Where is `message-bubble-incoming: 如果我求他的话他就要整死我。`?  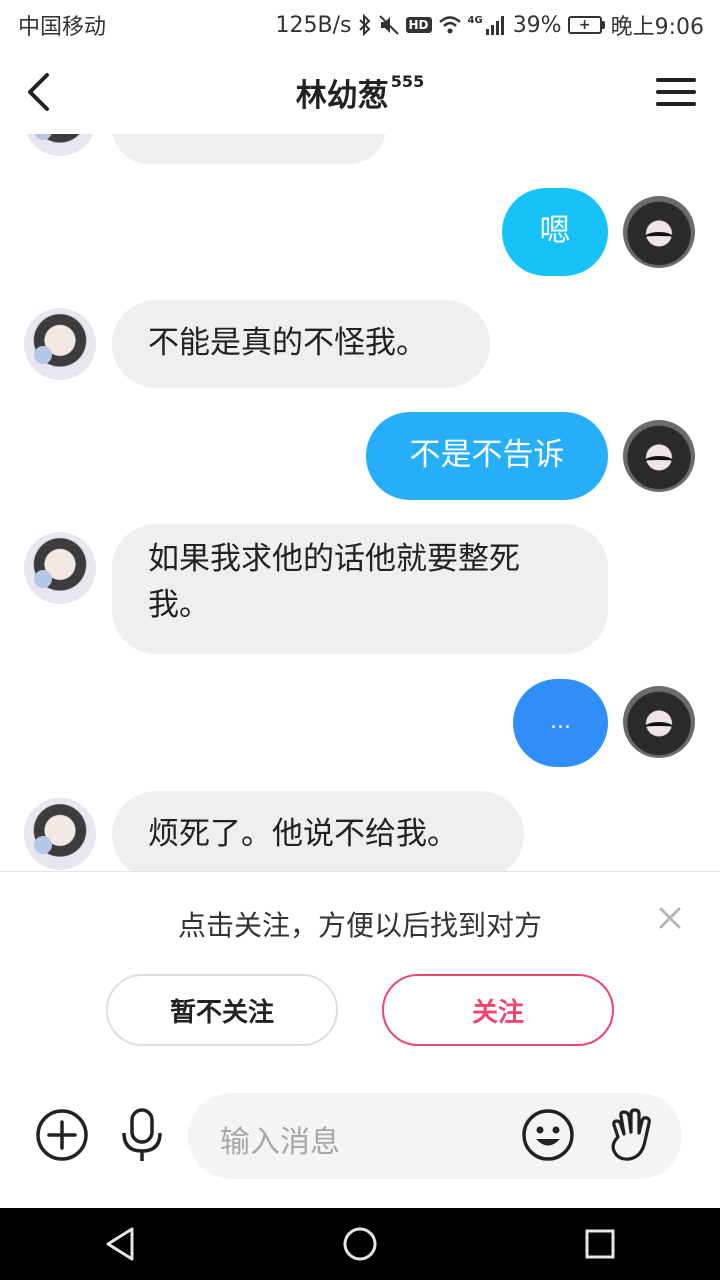 message-bubble-incoming: 如果我求他的话他就要整死我。 is located at coordinates (360, 589).